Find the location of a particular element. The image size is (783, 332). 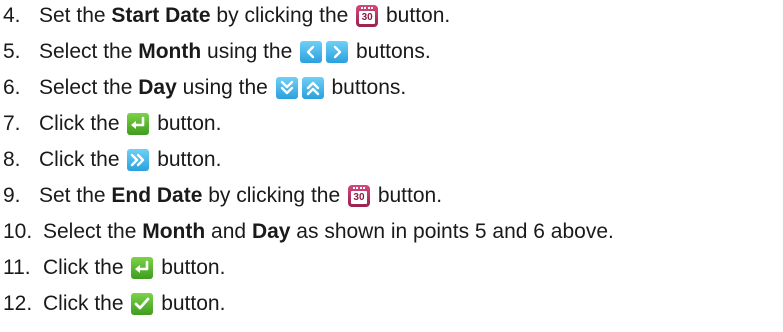

step-bold-text: Start Date is located at coordinates (161, 15).